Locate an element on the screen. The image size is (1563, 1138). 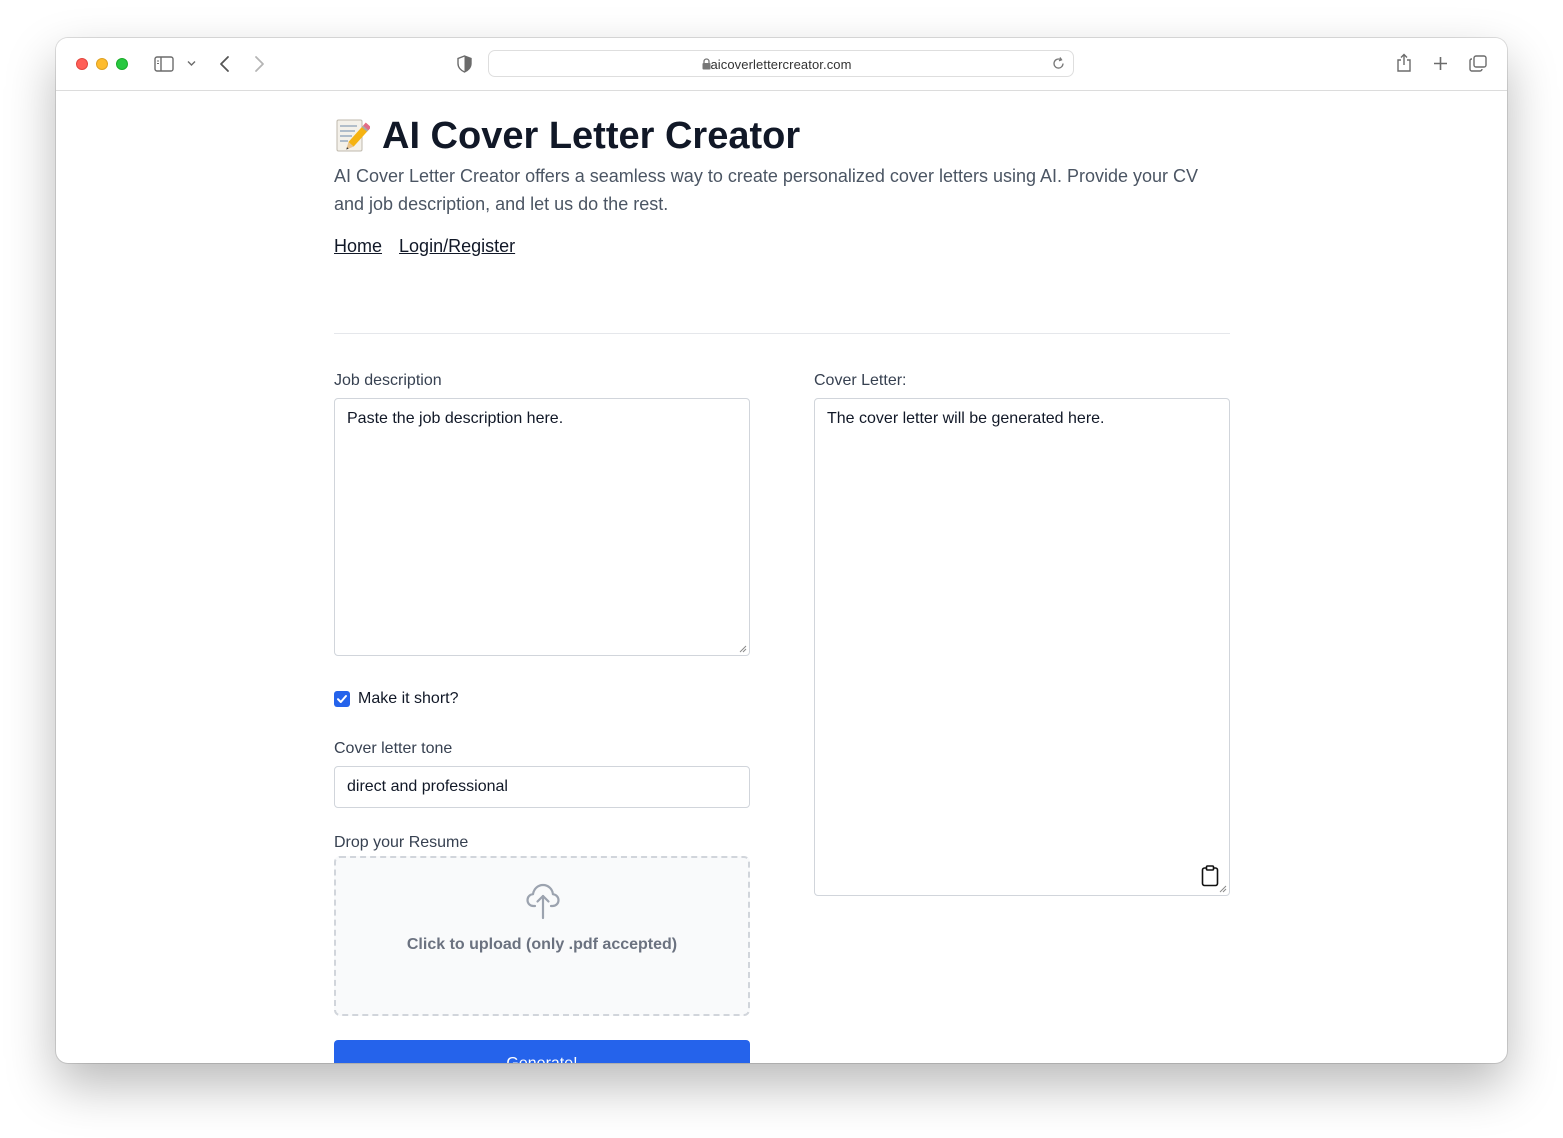
nav-links: Home Login/Register is located at coordinates (430, 246).